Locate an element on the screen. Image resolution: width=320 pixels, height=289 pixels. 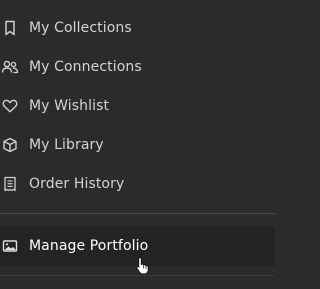
menu-item-my-wishlist: My Wishlist is located at coordinates (137, 105).